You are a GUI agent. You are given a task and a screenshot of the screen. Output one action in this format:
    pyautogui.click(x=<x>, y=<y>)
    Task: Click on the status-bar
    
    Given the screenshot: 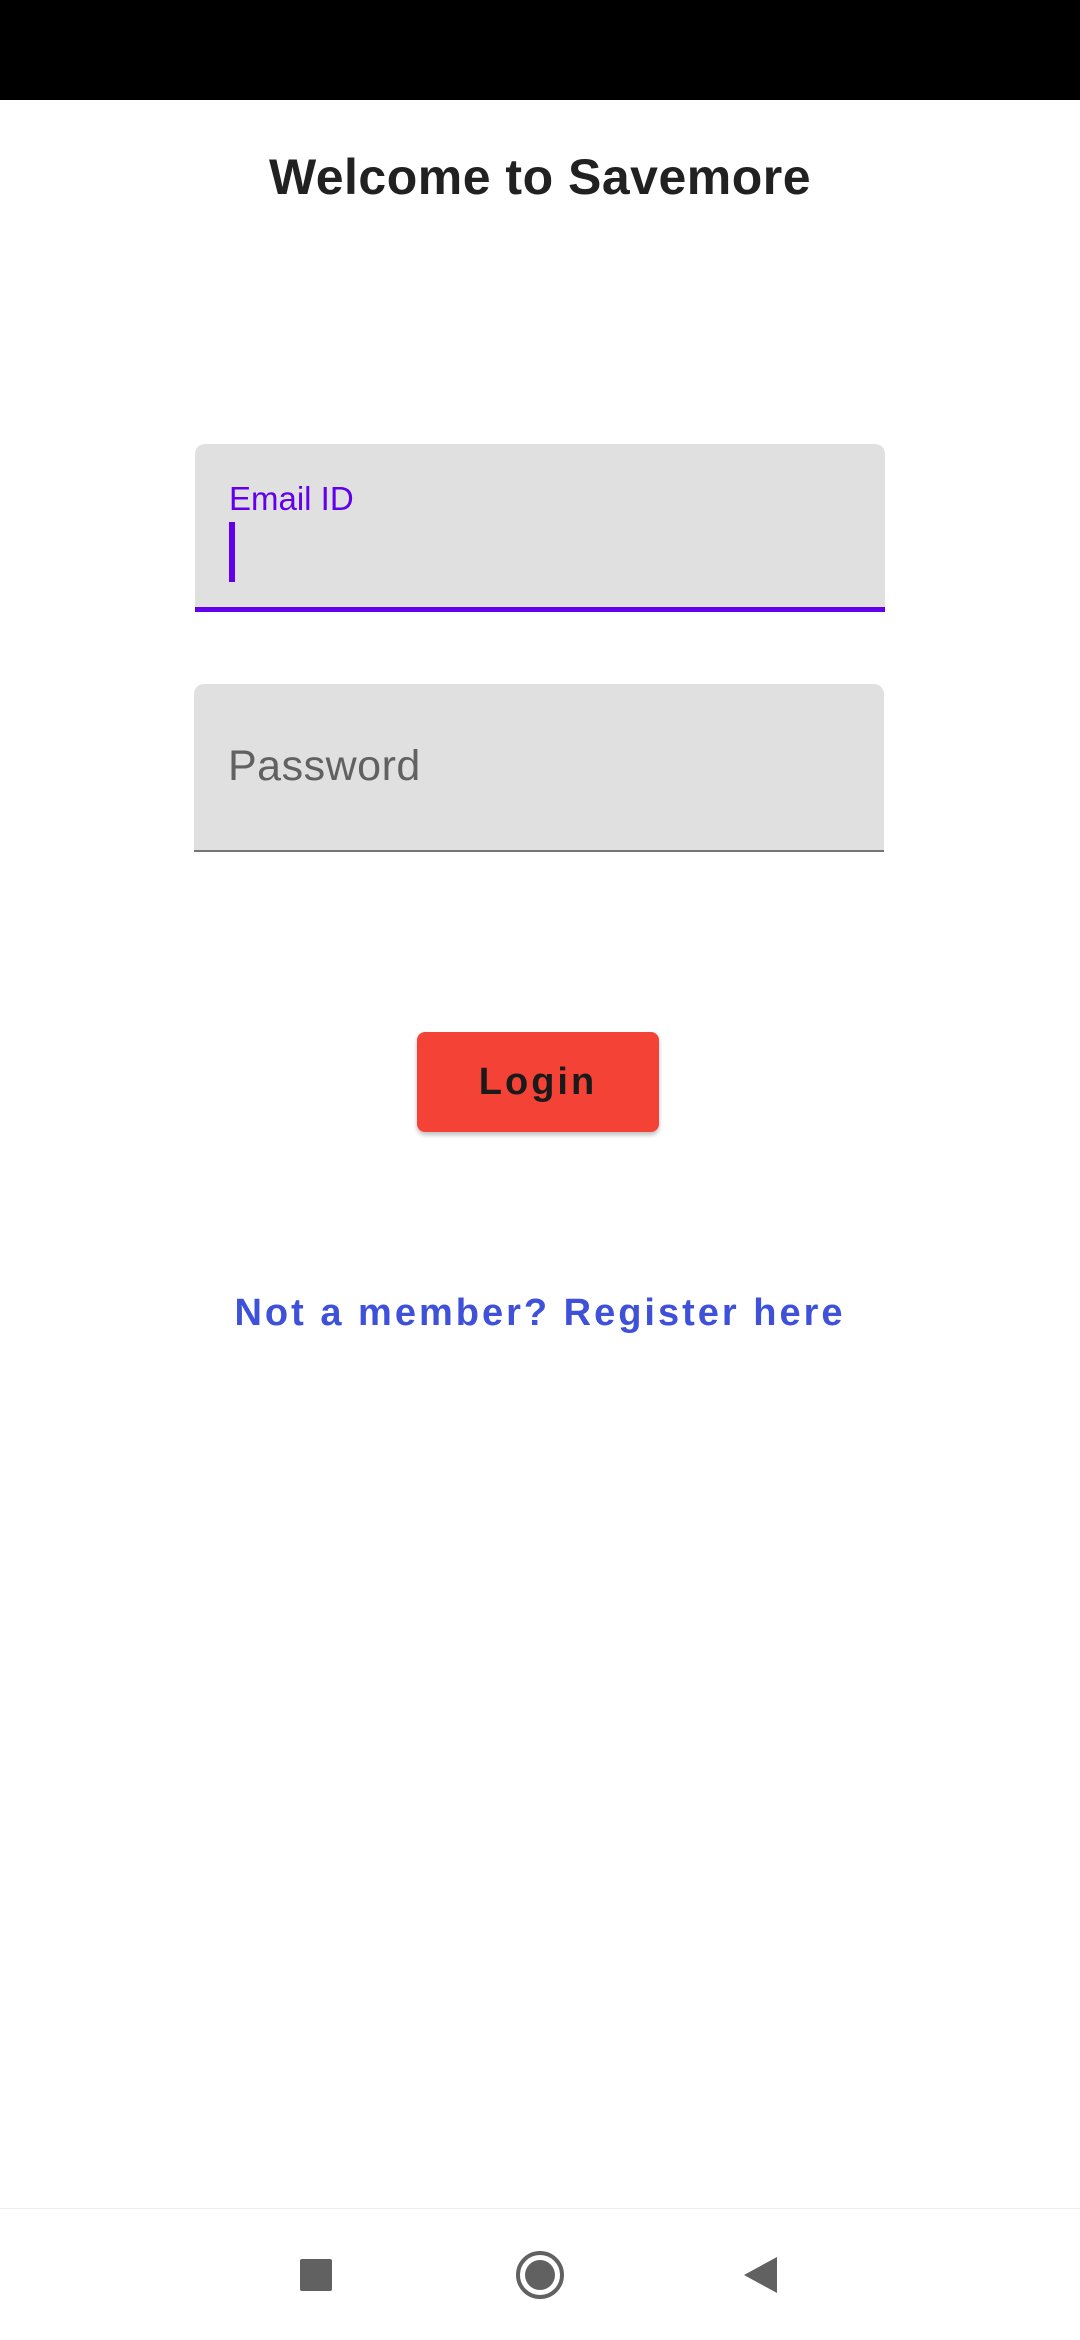 What is the action you would take?
    pyautogui.click(x=540, y=50)
    